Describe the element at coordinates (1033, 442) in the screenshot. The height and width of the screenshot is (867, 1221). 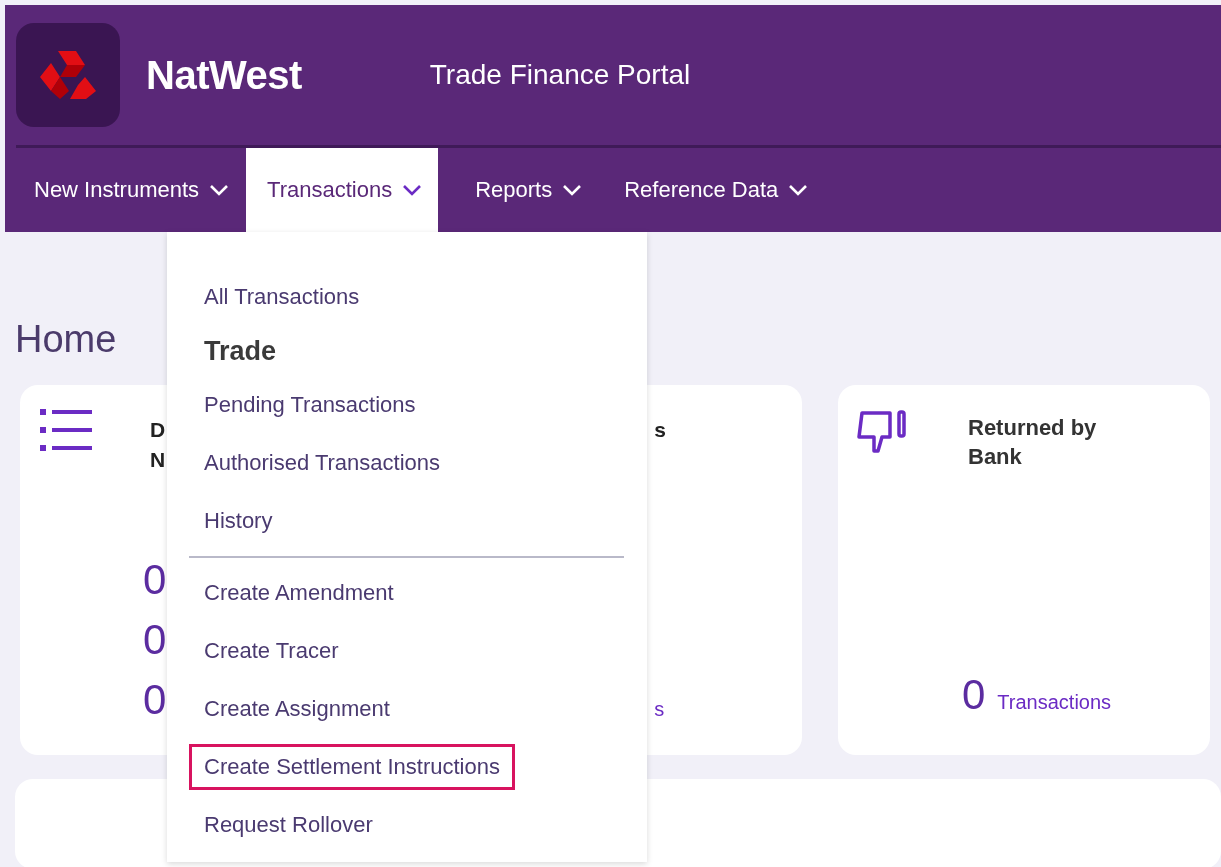
I see `card-title: Returned by Bank` at that location.